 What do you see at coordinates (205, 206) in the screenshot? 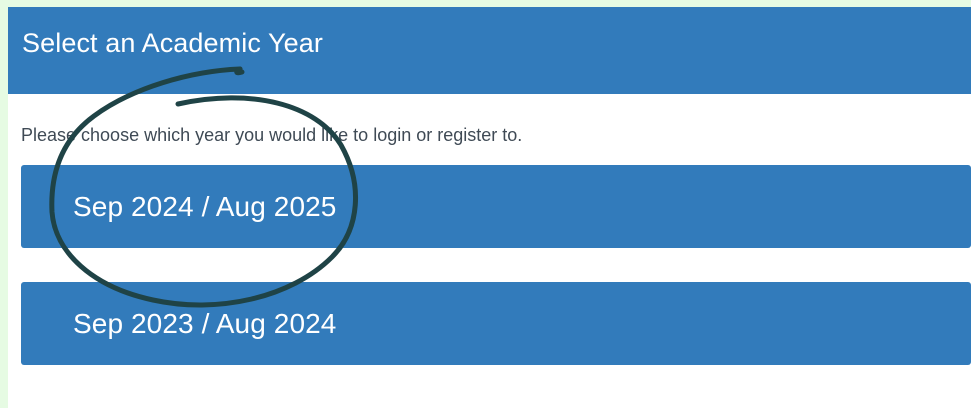
I see `academic-year-label: Sep 2024 / Aug 2025` at bounding box center [205, 206].